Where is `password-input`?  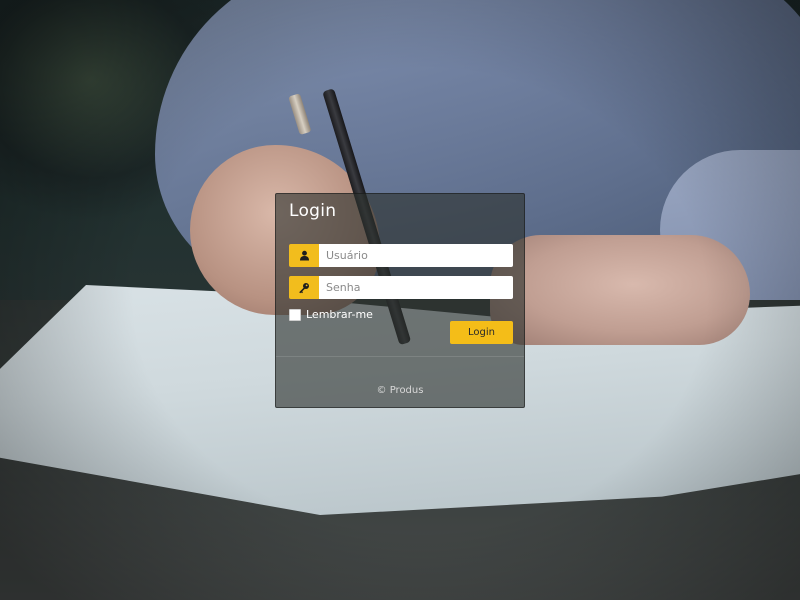
password-input is located at coordinates (416, 287).